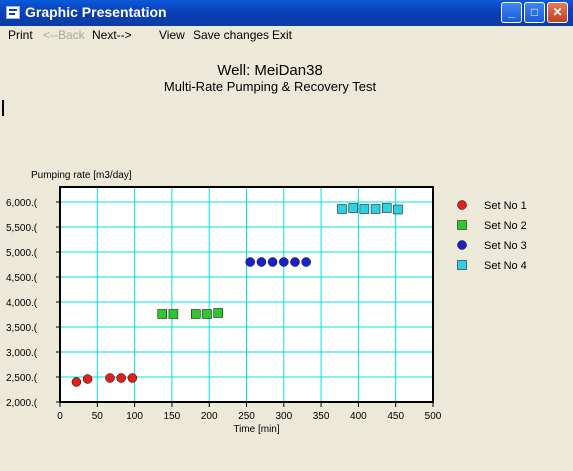 The width and height of the screenshot is (573, 471). Describe the element at coordinates (505, 226) in the screenshot. I see `legend-label-set2: Set No 2` at that location.